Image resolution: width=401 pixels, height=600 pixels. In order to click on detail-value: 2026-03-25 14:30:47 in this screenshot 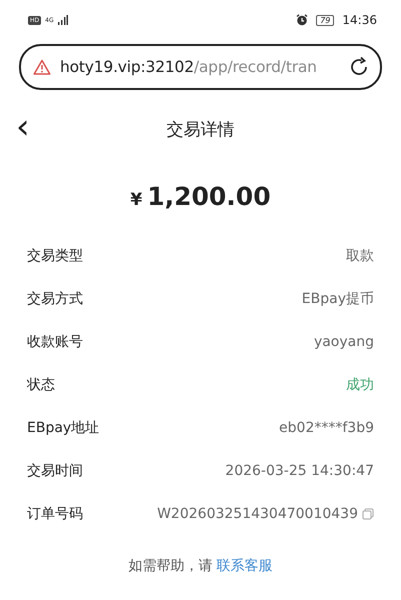, I will do `click(299, 470)`.